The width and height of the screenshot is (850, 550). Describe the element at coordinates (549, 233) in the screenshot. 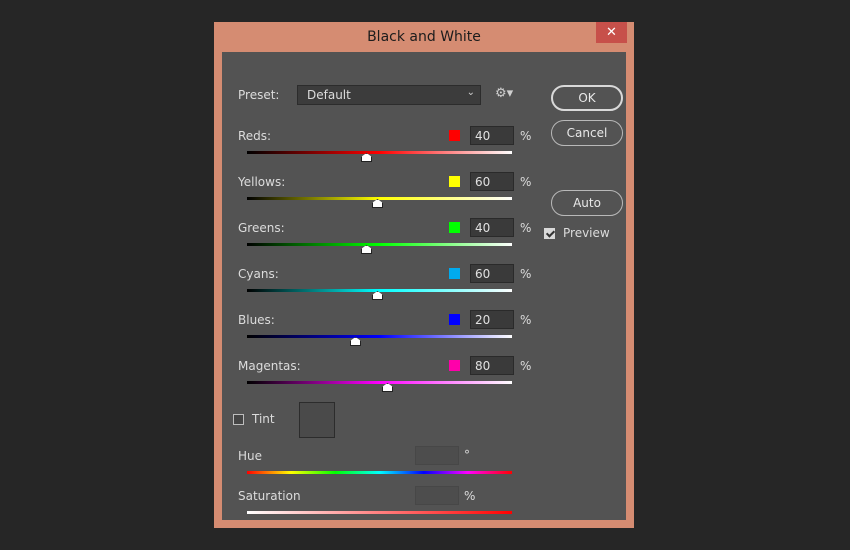

I see `preview-checkbox` at that location.